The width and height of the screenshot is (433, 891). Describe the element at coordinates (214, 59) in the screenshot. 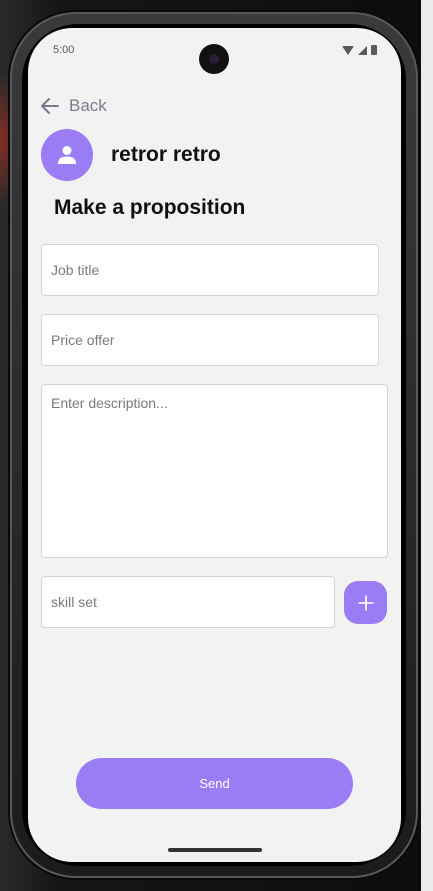

I see `front-camera` at that location.